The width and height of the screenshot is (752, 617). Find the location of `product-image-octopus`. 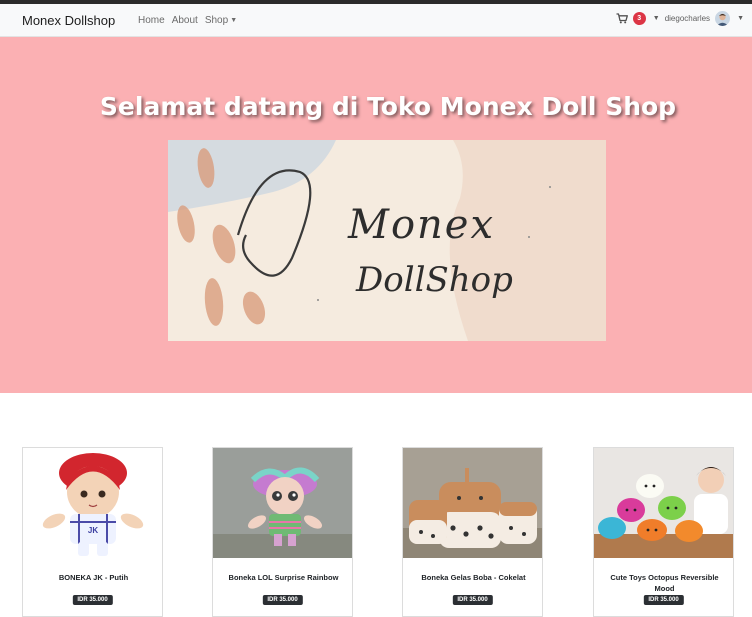

product-image-octopus is located at coordinates (663, 503).